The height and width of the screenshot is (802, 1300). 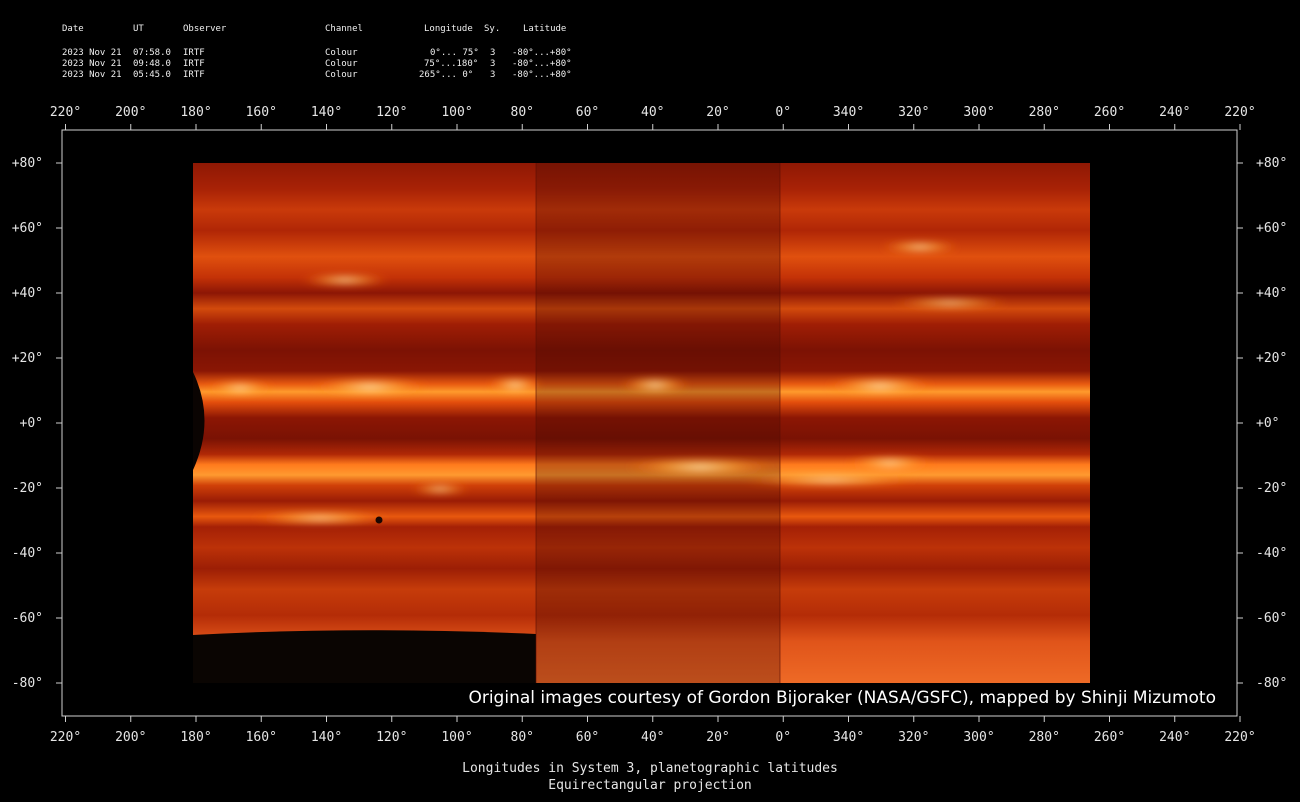 I want to click on longitude-label-top: 80°, so click(x=522, y=112).